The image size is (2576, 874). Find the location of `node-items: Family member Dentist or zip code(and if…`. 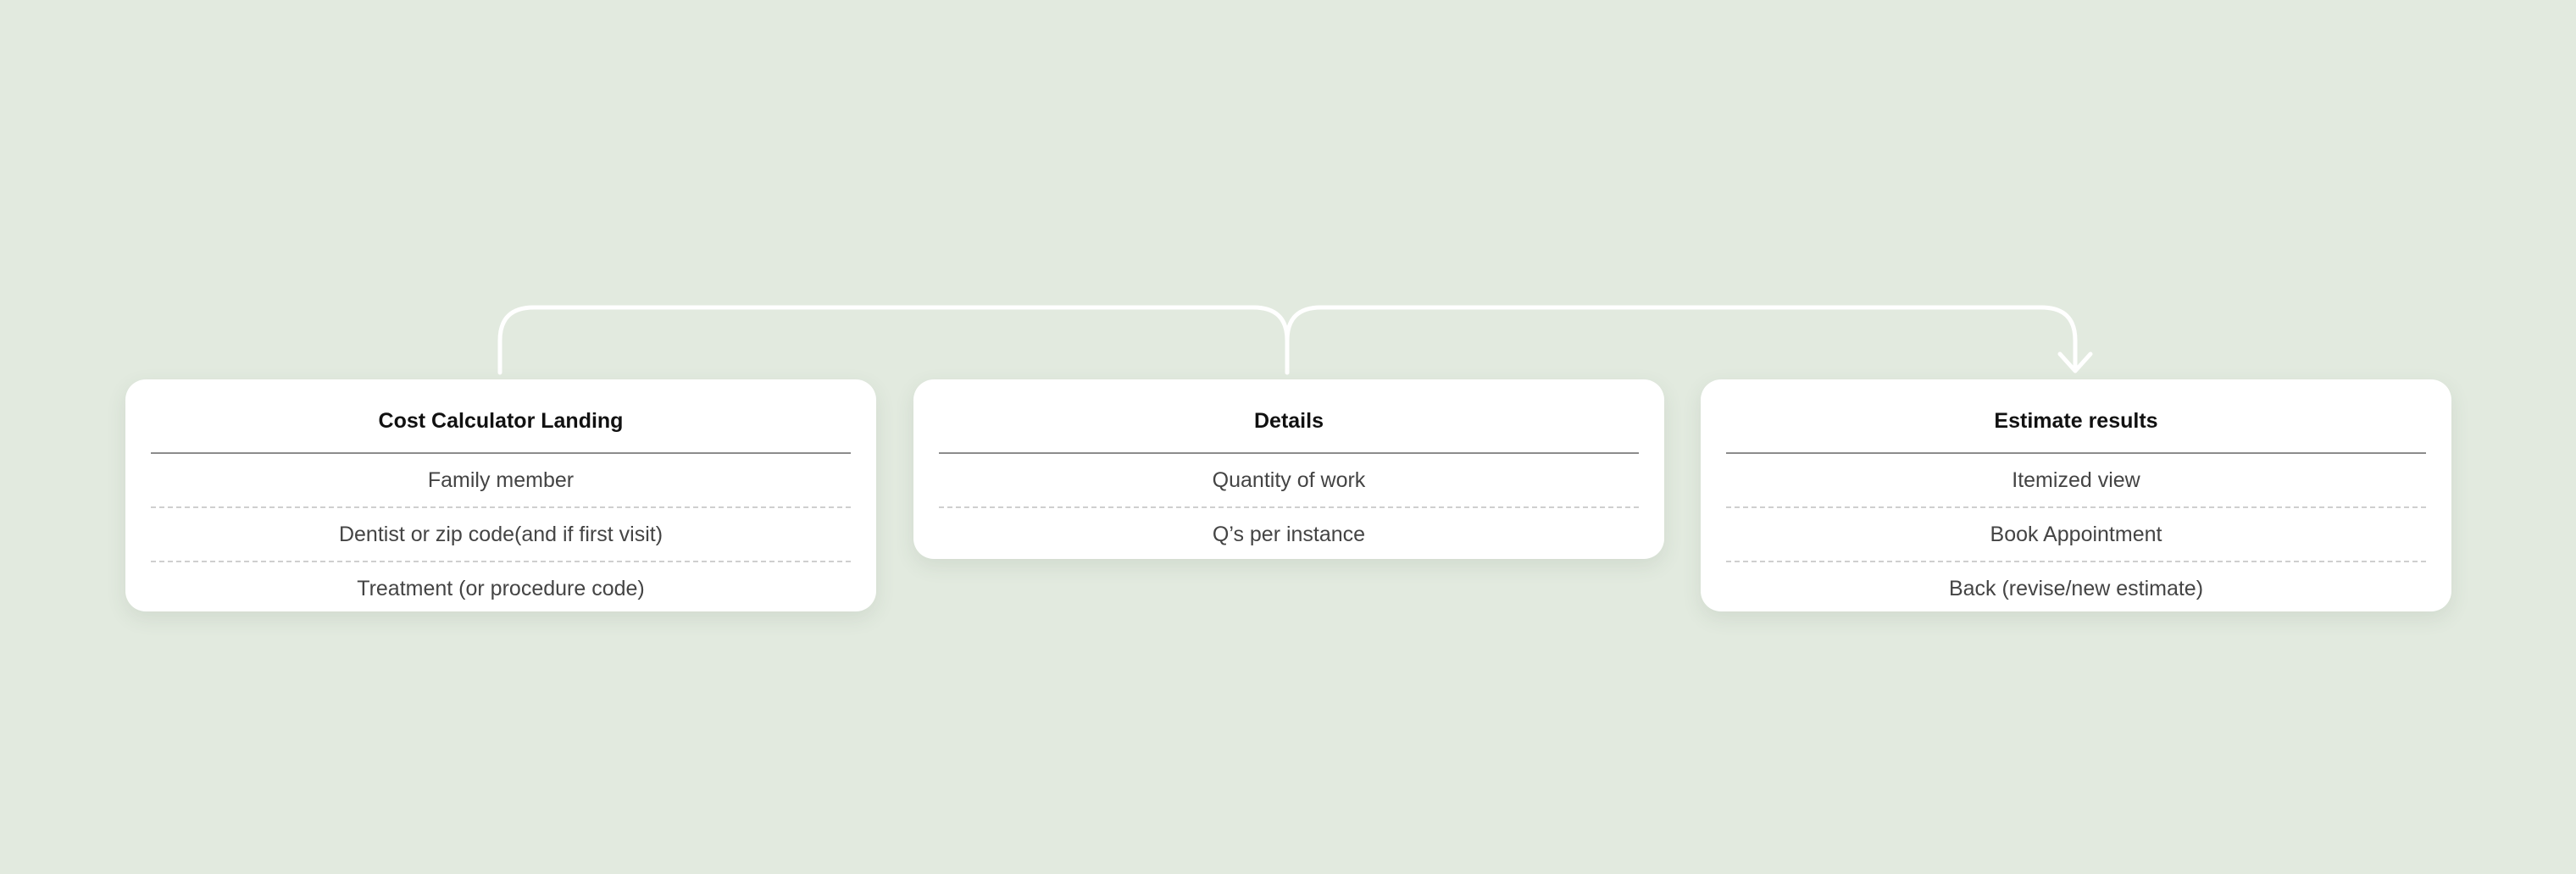

node-items: Family member Dentist or zip code(and if… is located at coordinates (501, 534).